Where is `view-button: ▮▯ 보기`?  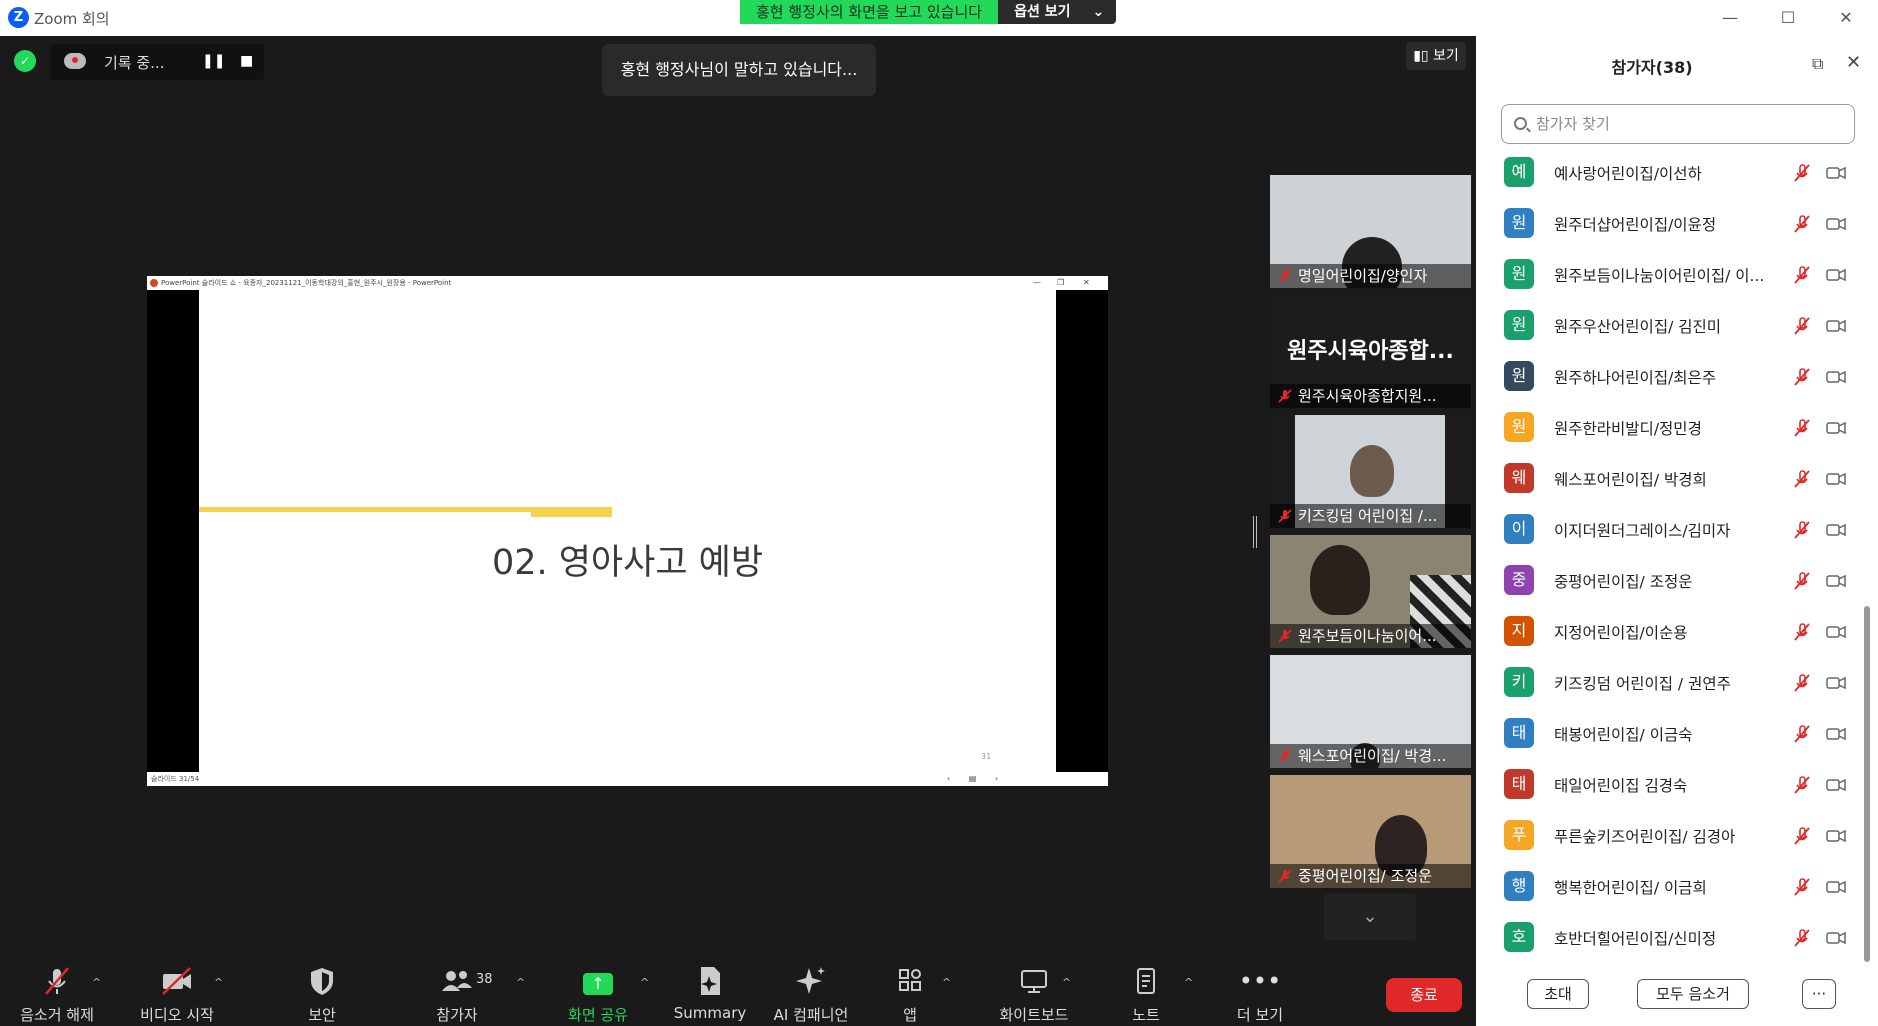
view-button: ▮▯ 보기 is located at coordinates (1436, 56).